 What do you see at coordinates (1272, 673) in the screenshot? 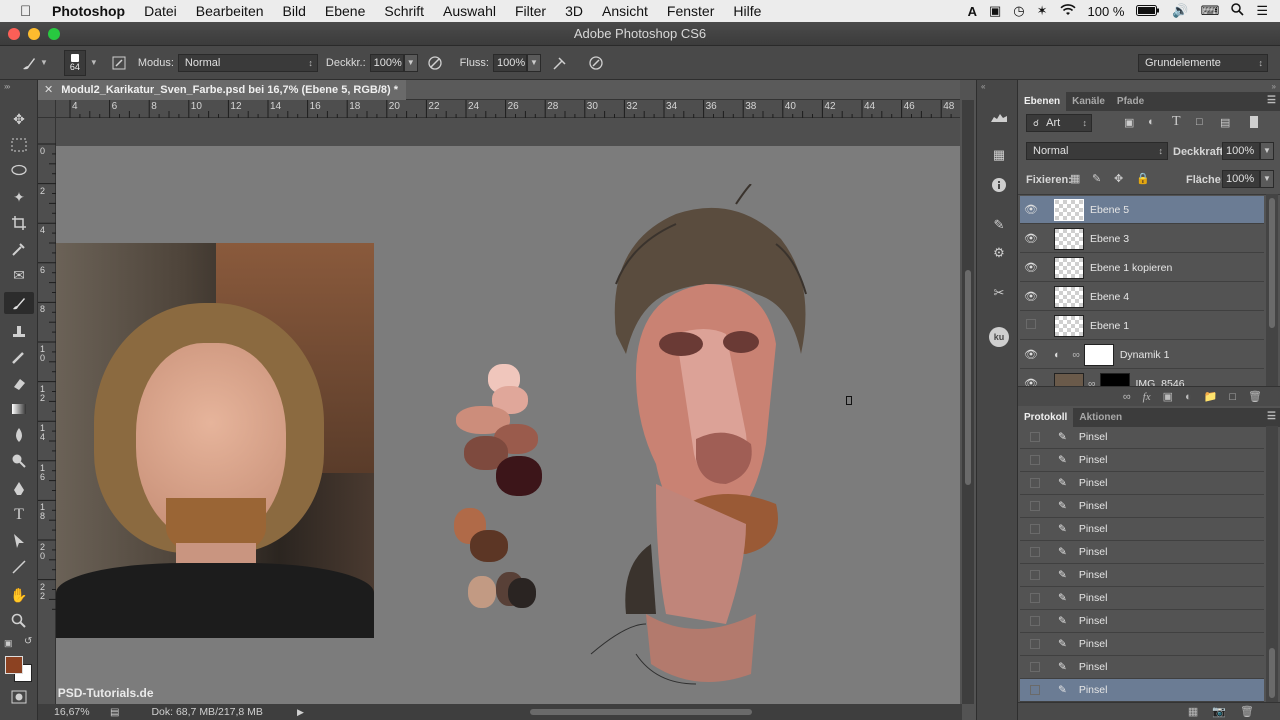
I see `history-scroll-thumb` at bounding box center [1272, 673].